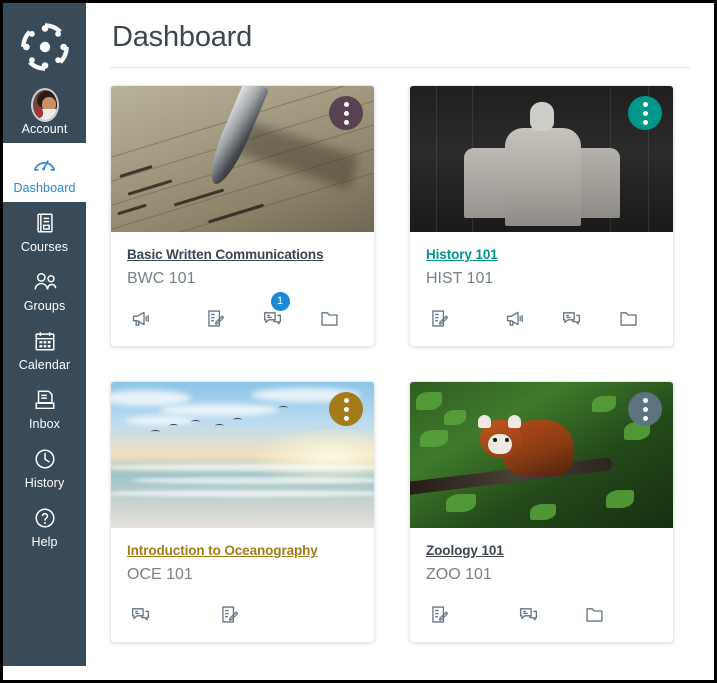  What do you see at coordinates (45, 282) in the screenshot?
I see `people-icon` at bounding box center [45, 282].